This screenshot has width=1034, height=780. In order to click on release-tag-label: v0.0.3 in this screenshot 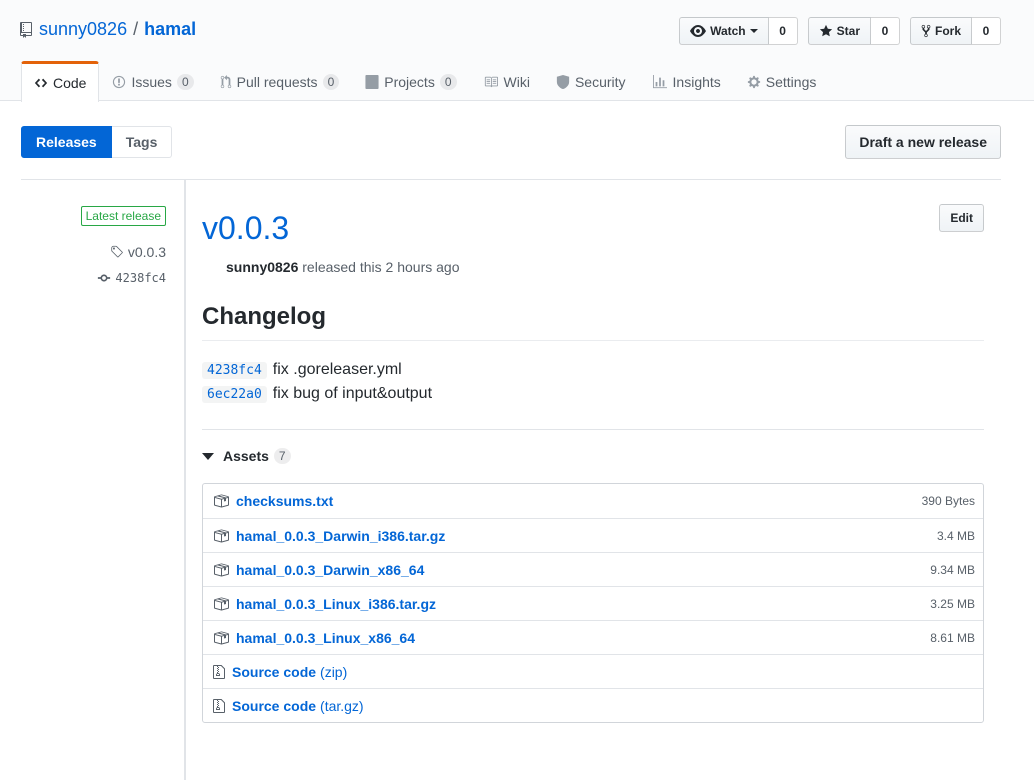, I will do `click(146, 252)`.